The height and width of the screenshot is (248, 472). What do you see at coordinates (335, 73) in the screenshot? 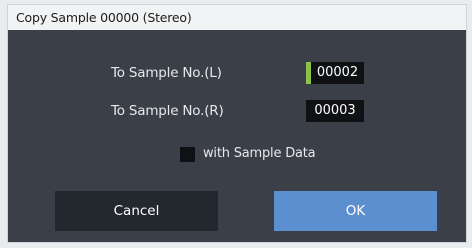
I see `to-sample-left-field: 00002` at bounding box center [335, 73].